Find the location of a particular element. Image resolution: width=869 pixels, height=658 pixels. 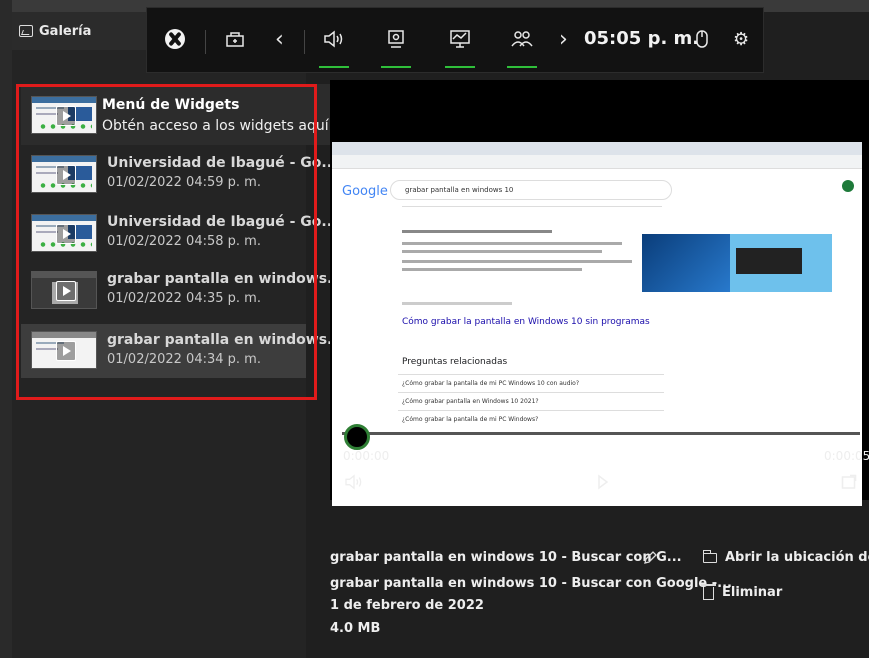

gear-icon: ⚙ is located at coordinates (741, 39).